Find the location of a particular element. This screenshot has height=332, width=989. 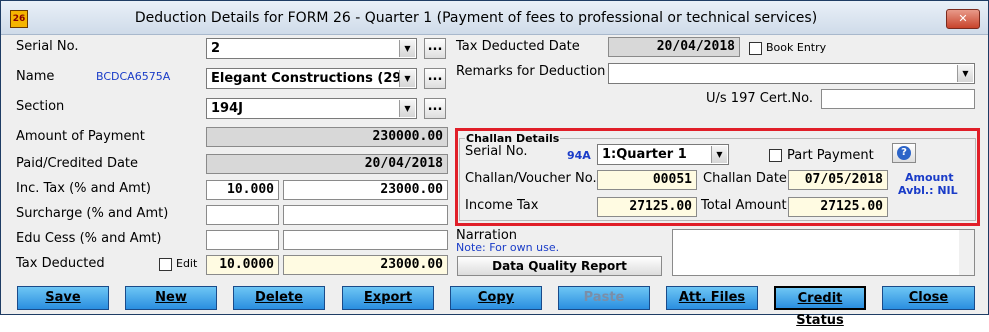

income-tax-field: 27125.00 is located at coordinates (647, 207).